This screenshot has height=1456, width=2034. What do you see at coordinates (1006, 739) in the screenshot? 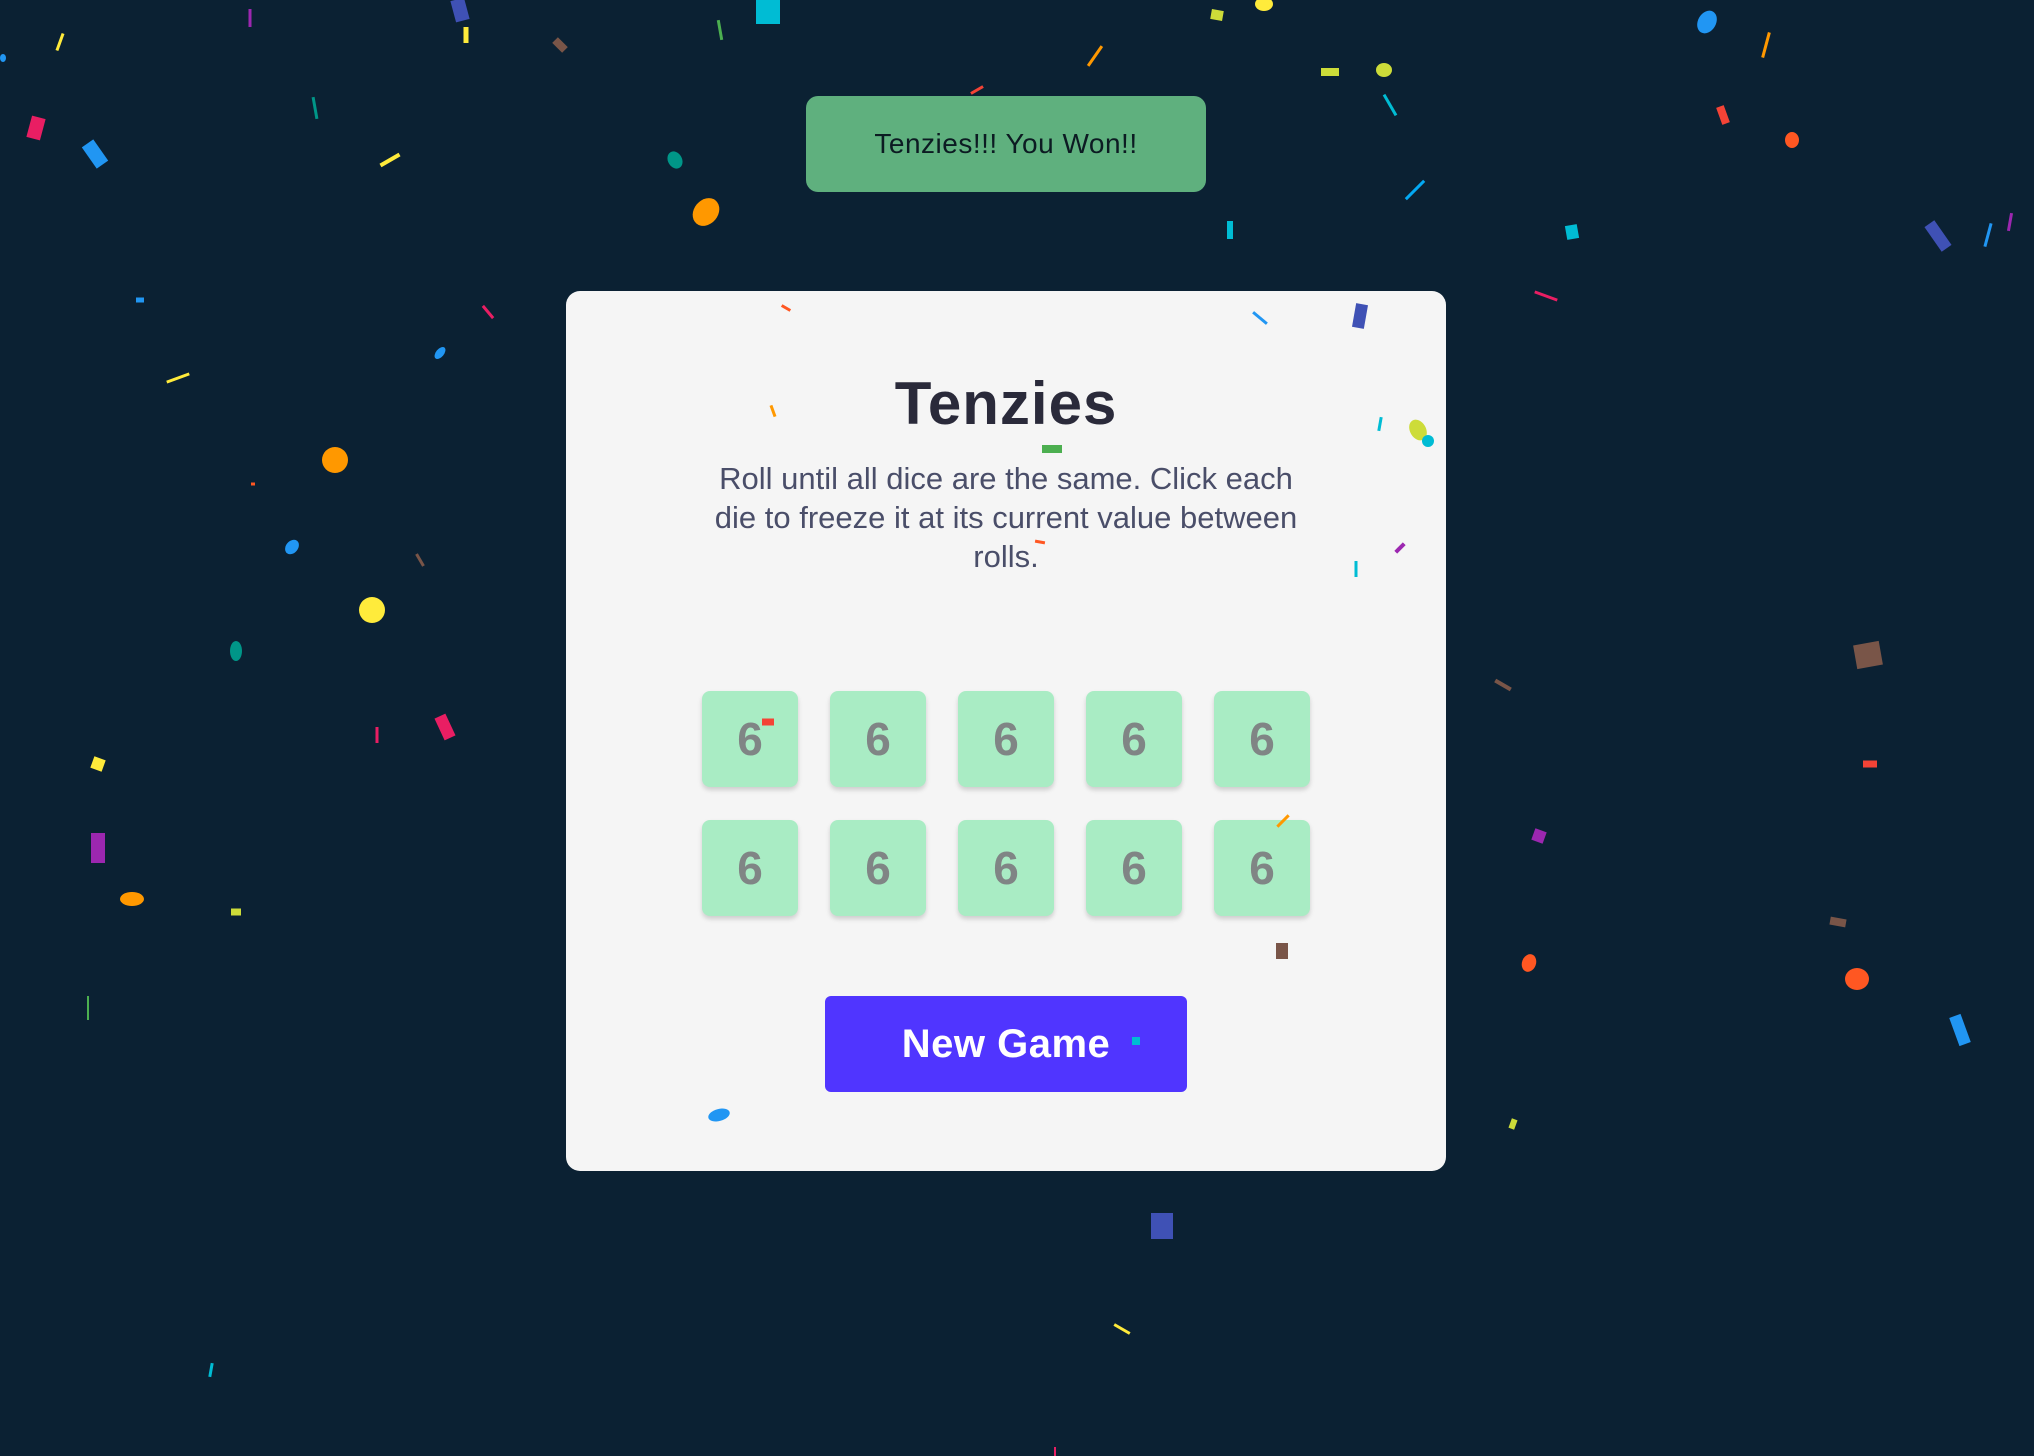
I see `die-3: 6` at bounding box center [1006, 739].